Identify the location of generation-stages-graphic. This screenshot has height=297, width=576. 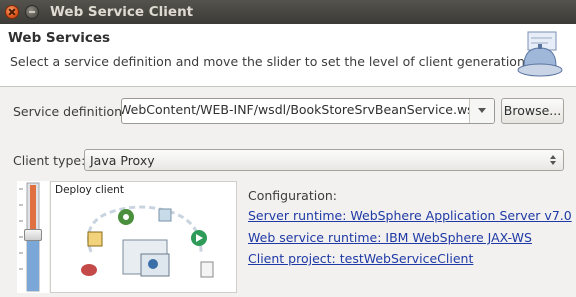
(147, 241).